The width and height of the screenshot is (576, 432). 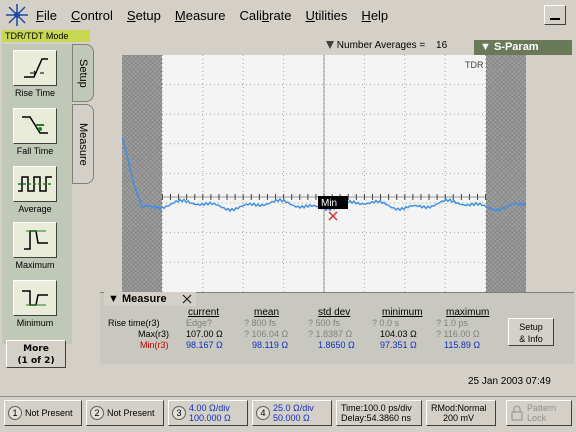 I want to click on row-min-maximum: 115.89 Ω, so click(x=462, y=345).